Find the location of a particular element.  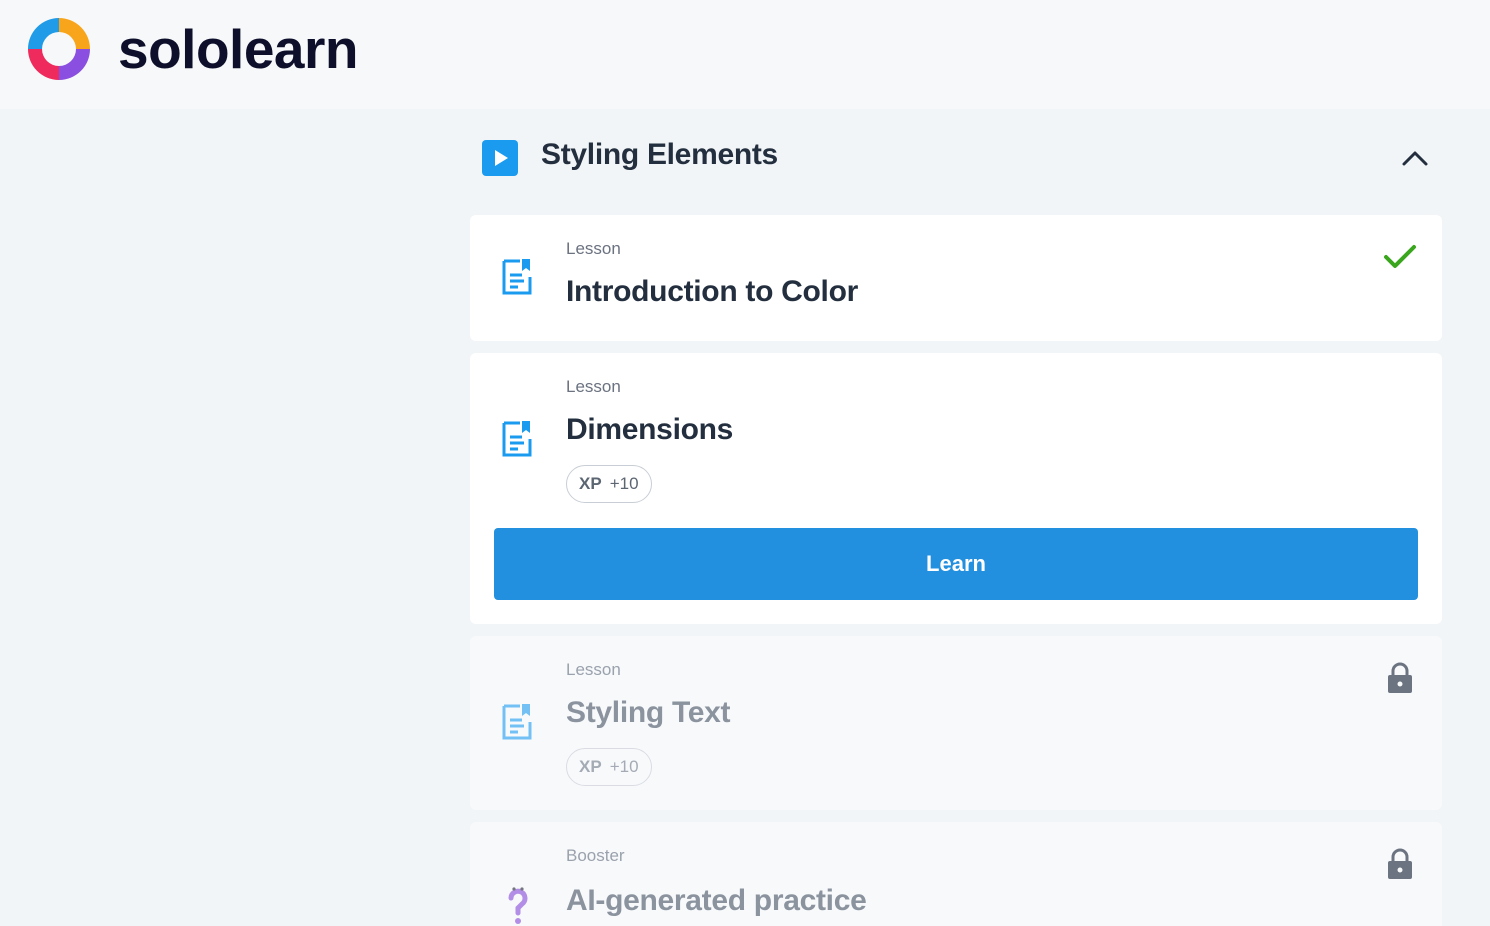

learn-button: Learn is located at coordinates (956, 564).